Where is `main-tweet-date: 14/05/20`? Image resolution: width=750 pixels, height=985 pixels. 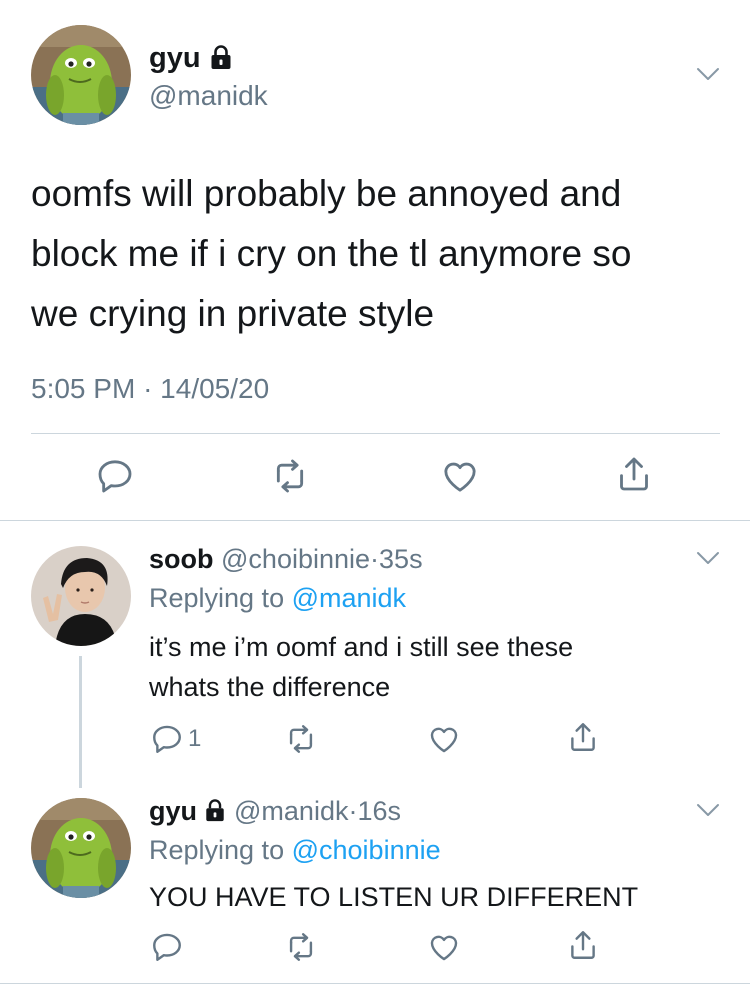
main-tweet-date: 14/05/20 is located at coordinates (215, 388).